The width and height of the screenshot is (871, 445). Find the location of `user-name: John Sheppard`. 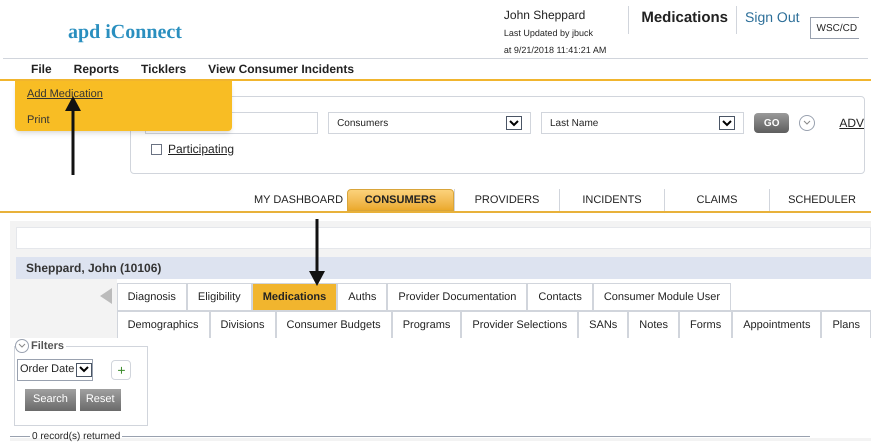

user-name: John Sheppard is located at coordinates (545, 15).